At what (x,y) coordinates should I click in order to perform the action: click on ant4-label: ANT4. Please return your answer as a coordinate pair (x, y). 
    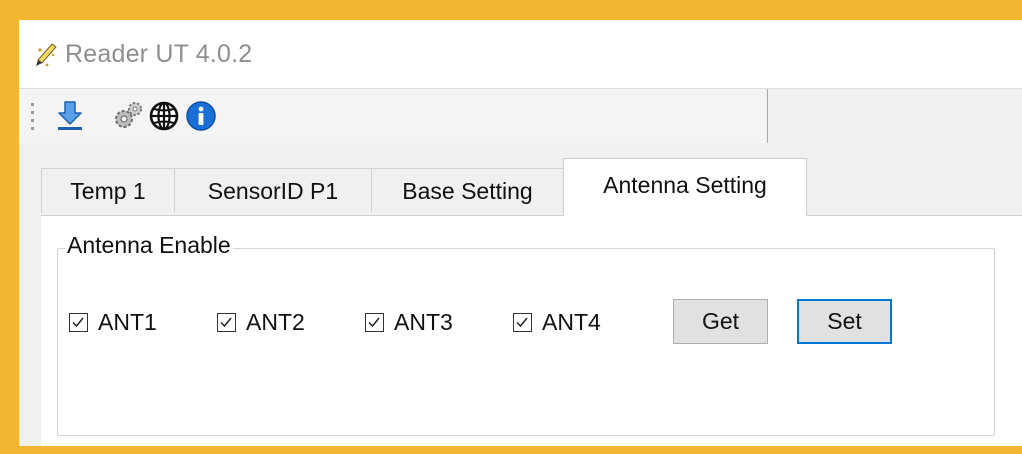
    Looking at the image, I should click on (571, 321).